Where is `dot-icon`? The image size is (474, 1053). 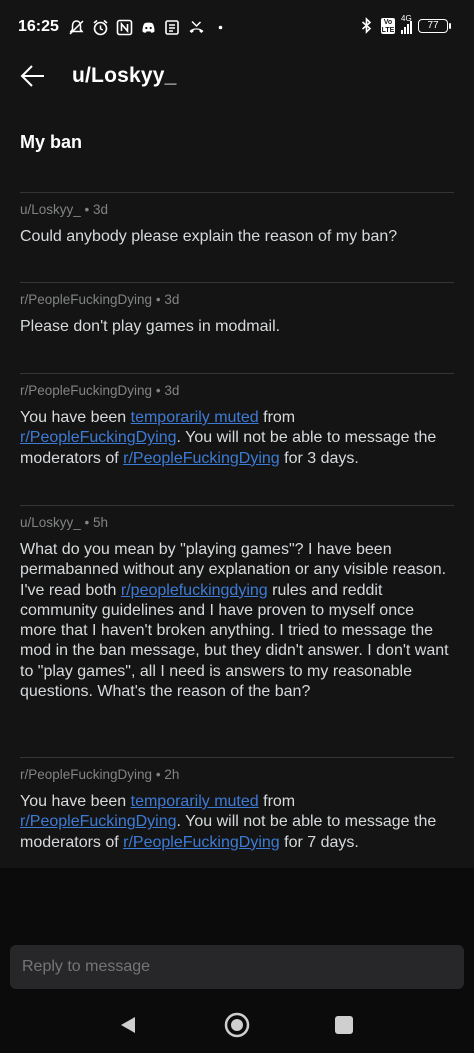 dot-icon is located at coordinates (220, 27).